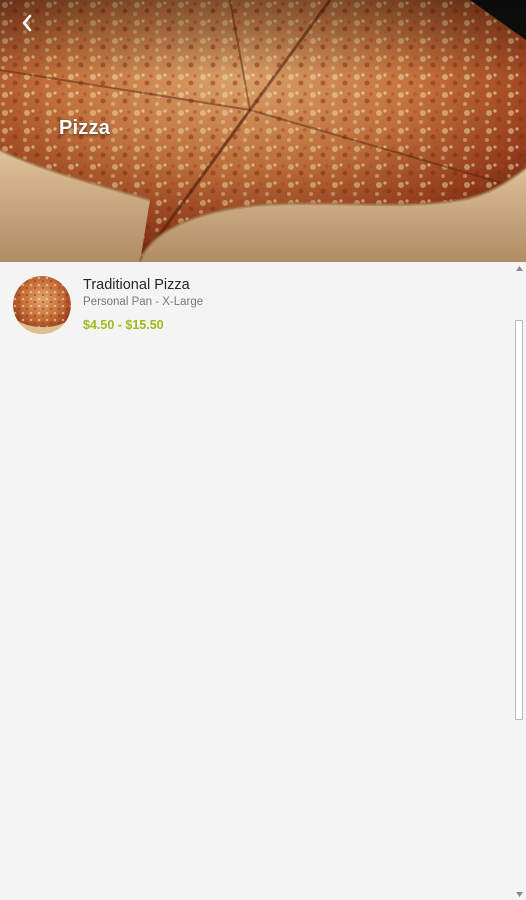  Describe the element at coordinates (519, 268) in the screenshot. I see `scroll-up-icon` at that location.